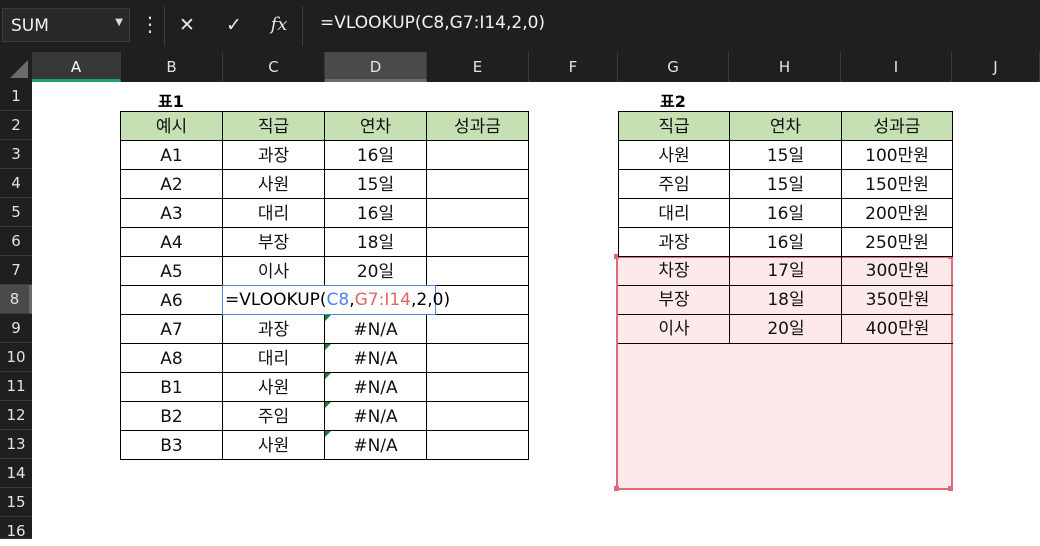 The image size is (1040, 546). I want to click on column-header-g: G, so click(673, 67).